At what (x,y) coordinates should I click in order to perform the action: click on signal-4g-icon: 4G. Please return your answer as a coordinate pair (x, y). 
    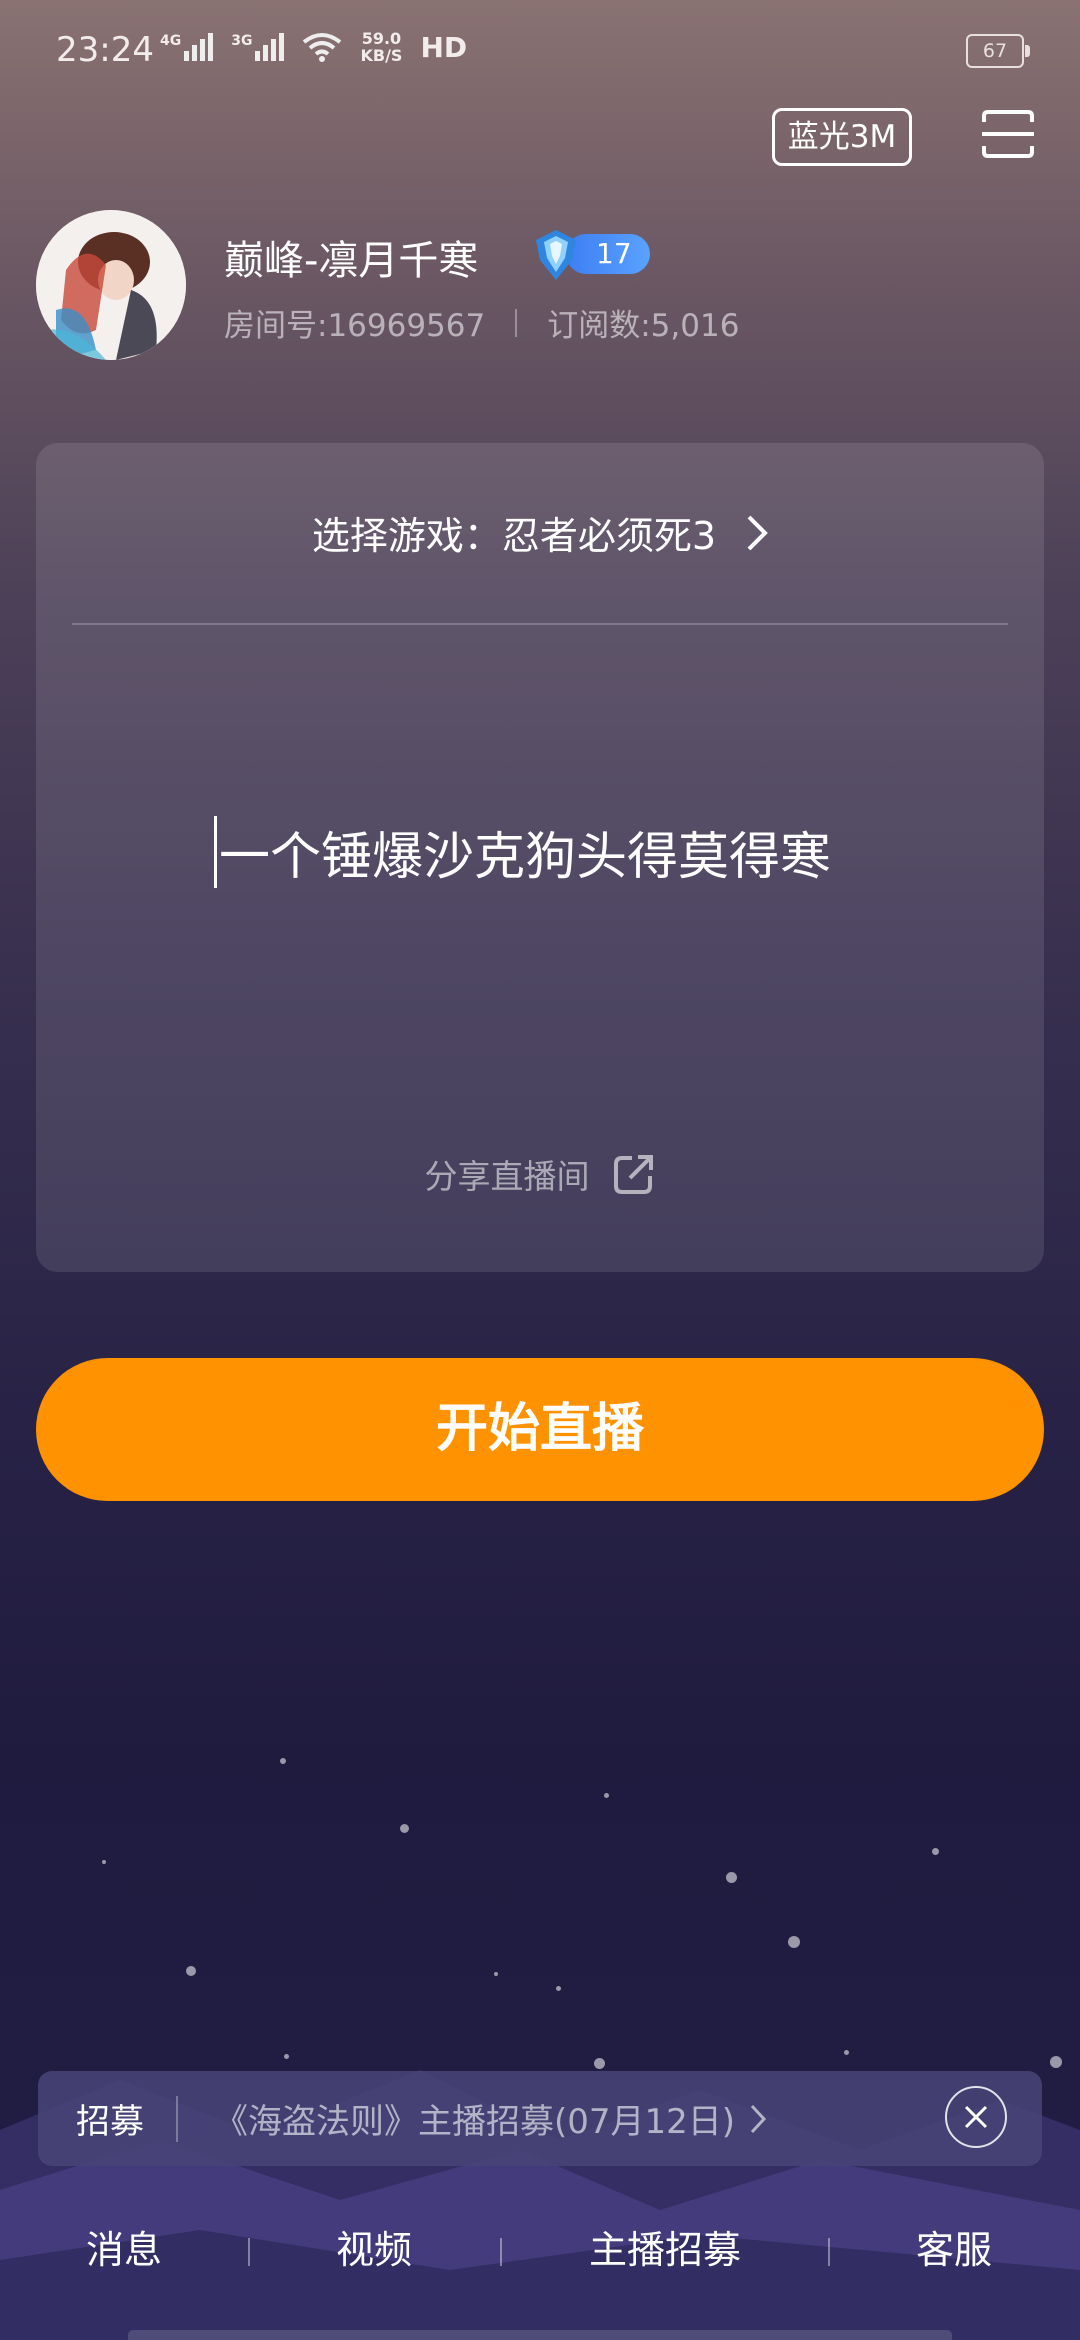
    Looking at the image, I should click on (187, 47).